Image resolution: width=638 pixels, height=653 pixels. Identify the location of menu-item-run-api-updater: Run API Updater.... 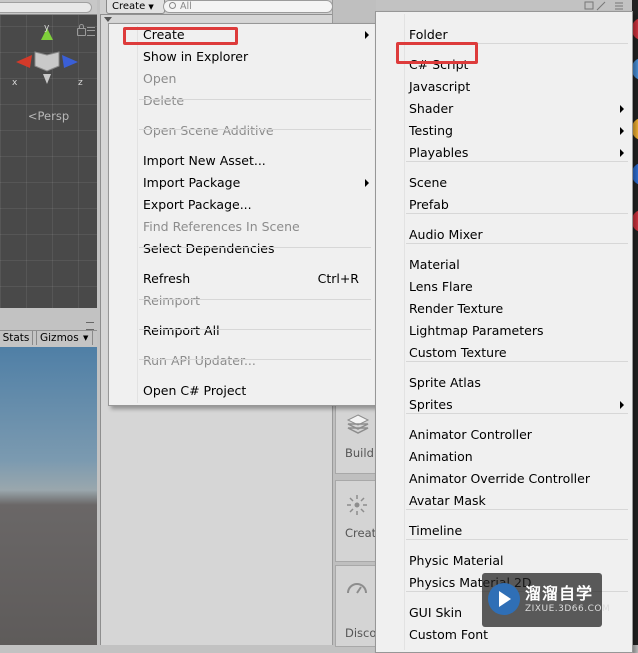
(242, 361).